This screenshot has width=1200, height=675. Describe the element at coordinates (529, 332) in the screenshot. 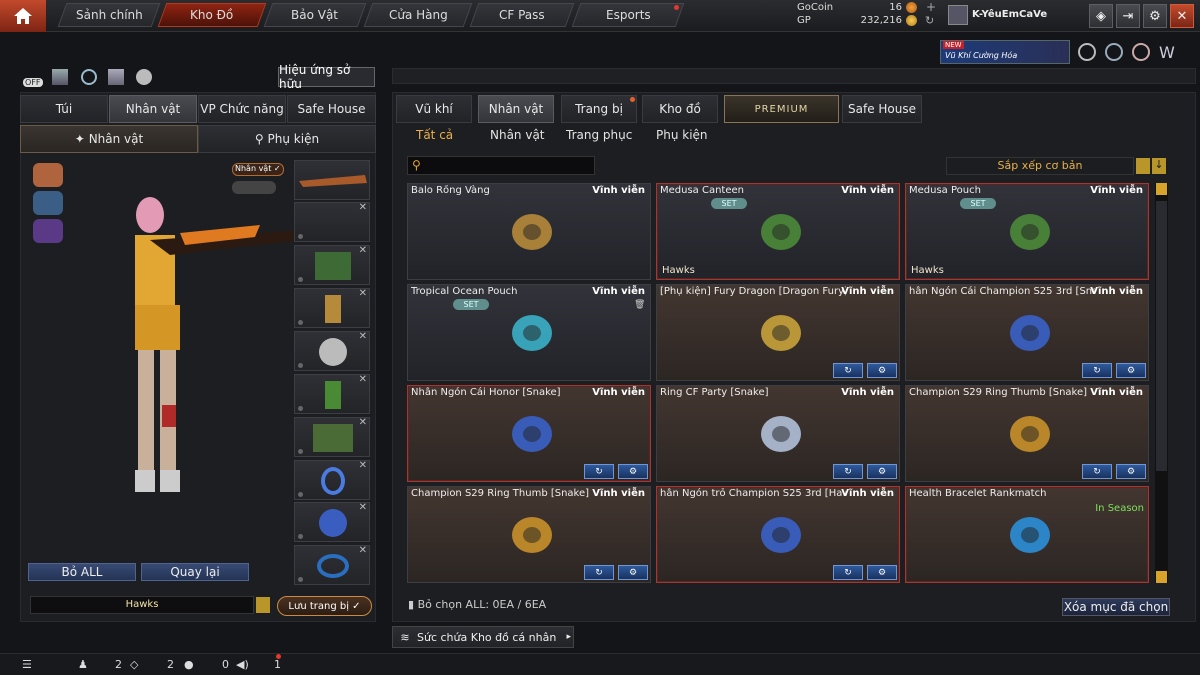

I see `item-card: Tropical Ocean Pouch Vĩnh viễn SET 🗑` at that location.